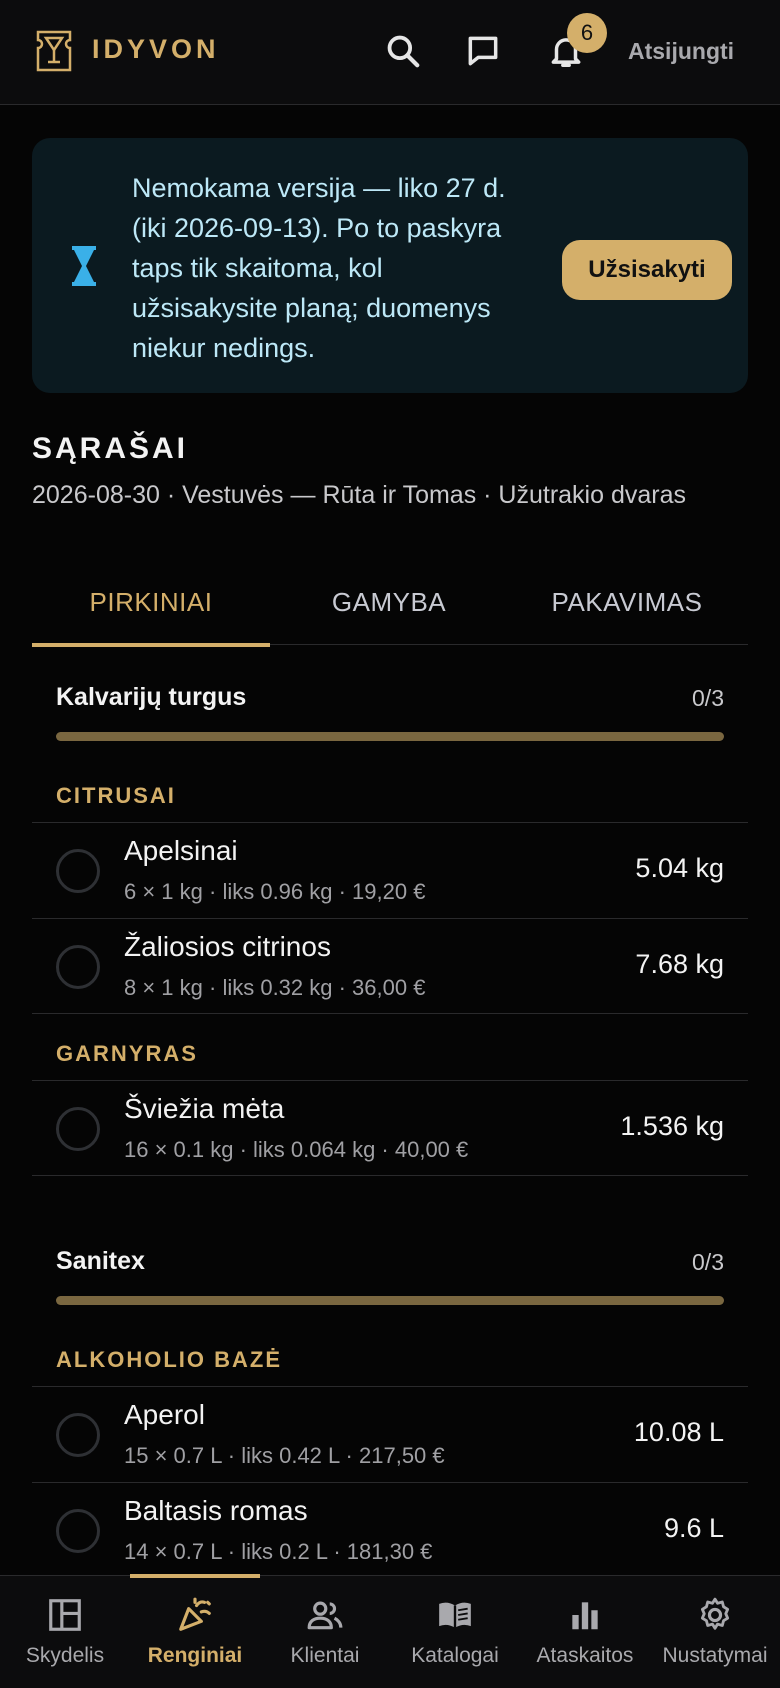 Image resolution: width=780 pixels, height=1688 pixels. I want to click on vendor-name: Sanitex, so click(100, 1261).